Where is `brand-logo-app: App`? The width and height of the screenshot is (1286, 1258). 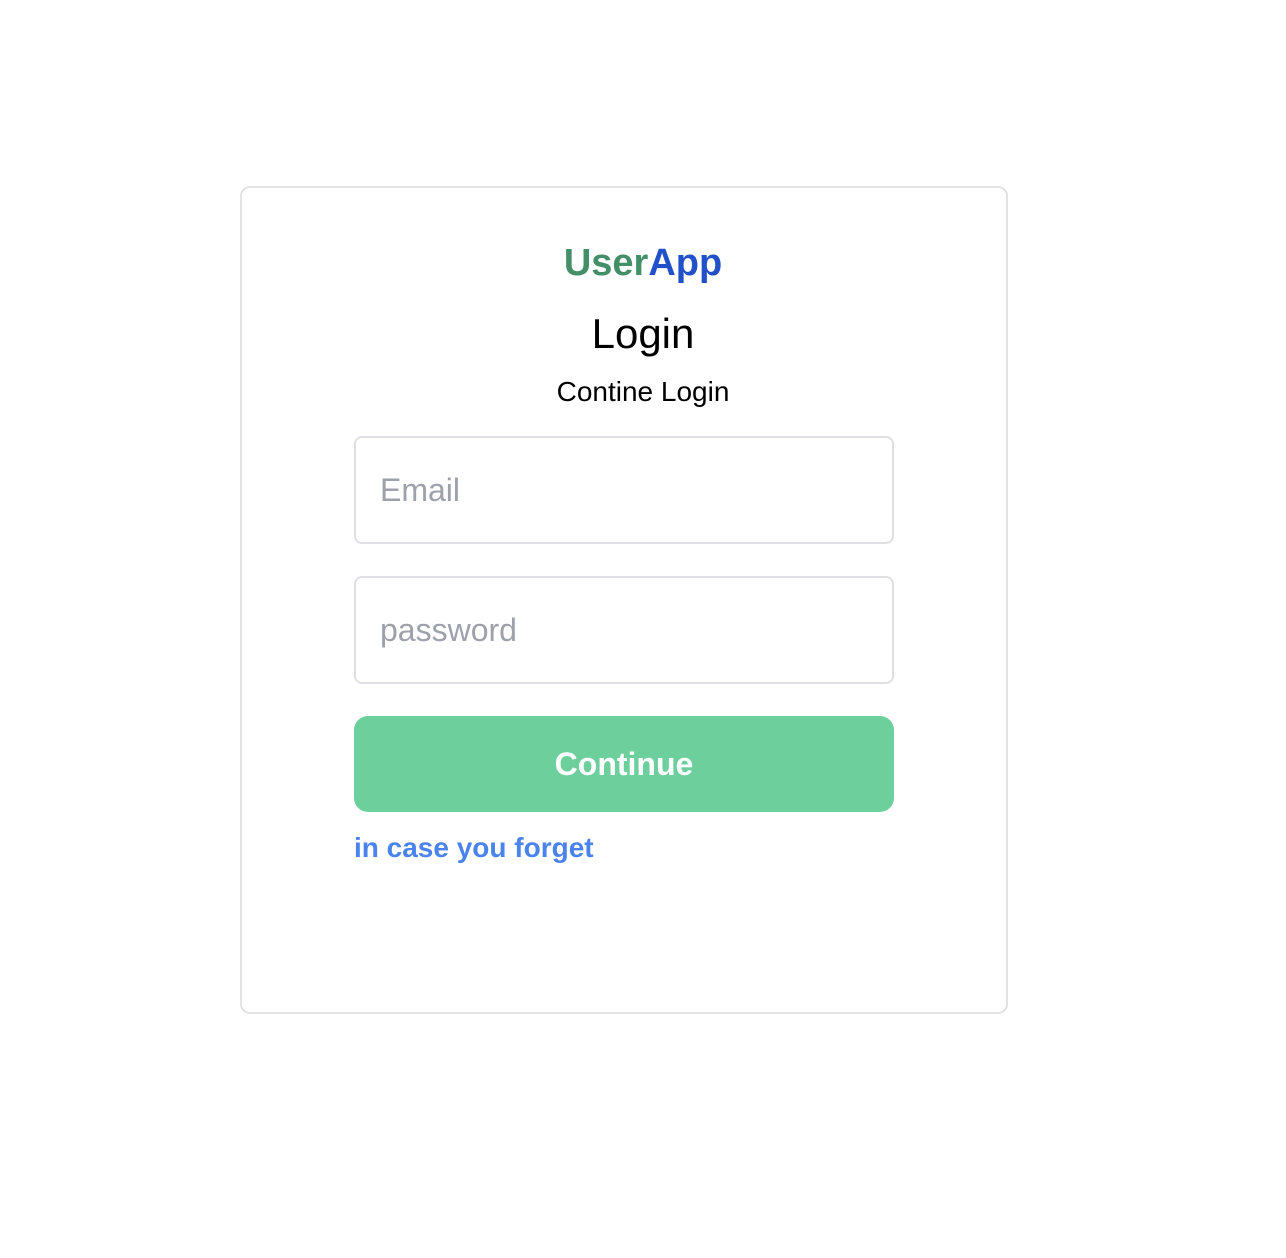 brand-logo-app: App is located at coordinates (685, 263).